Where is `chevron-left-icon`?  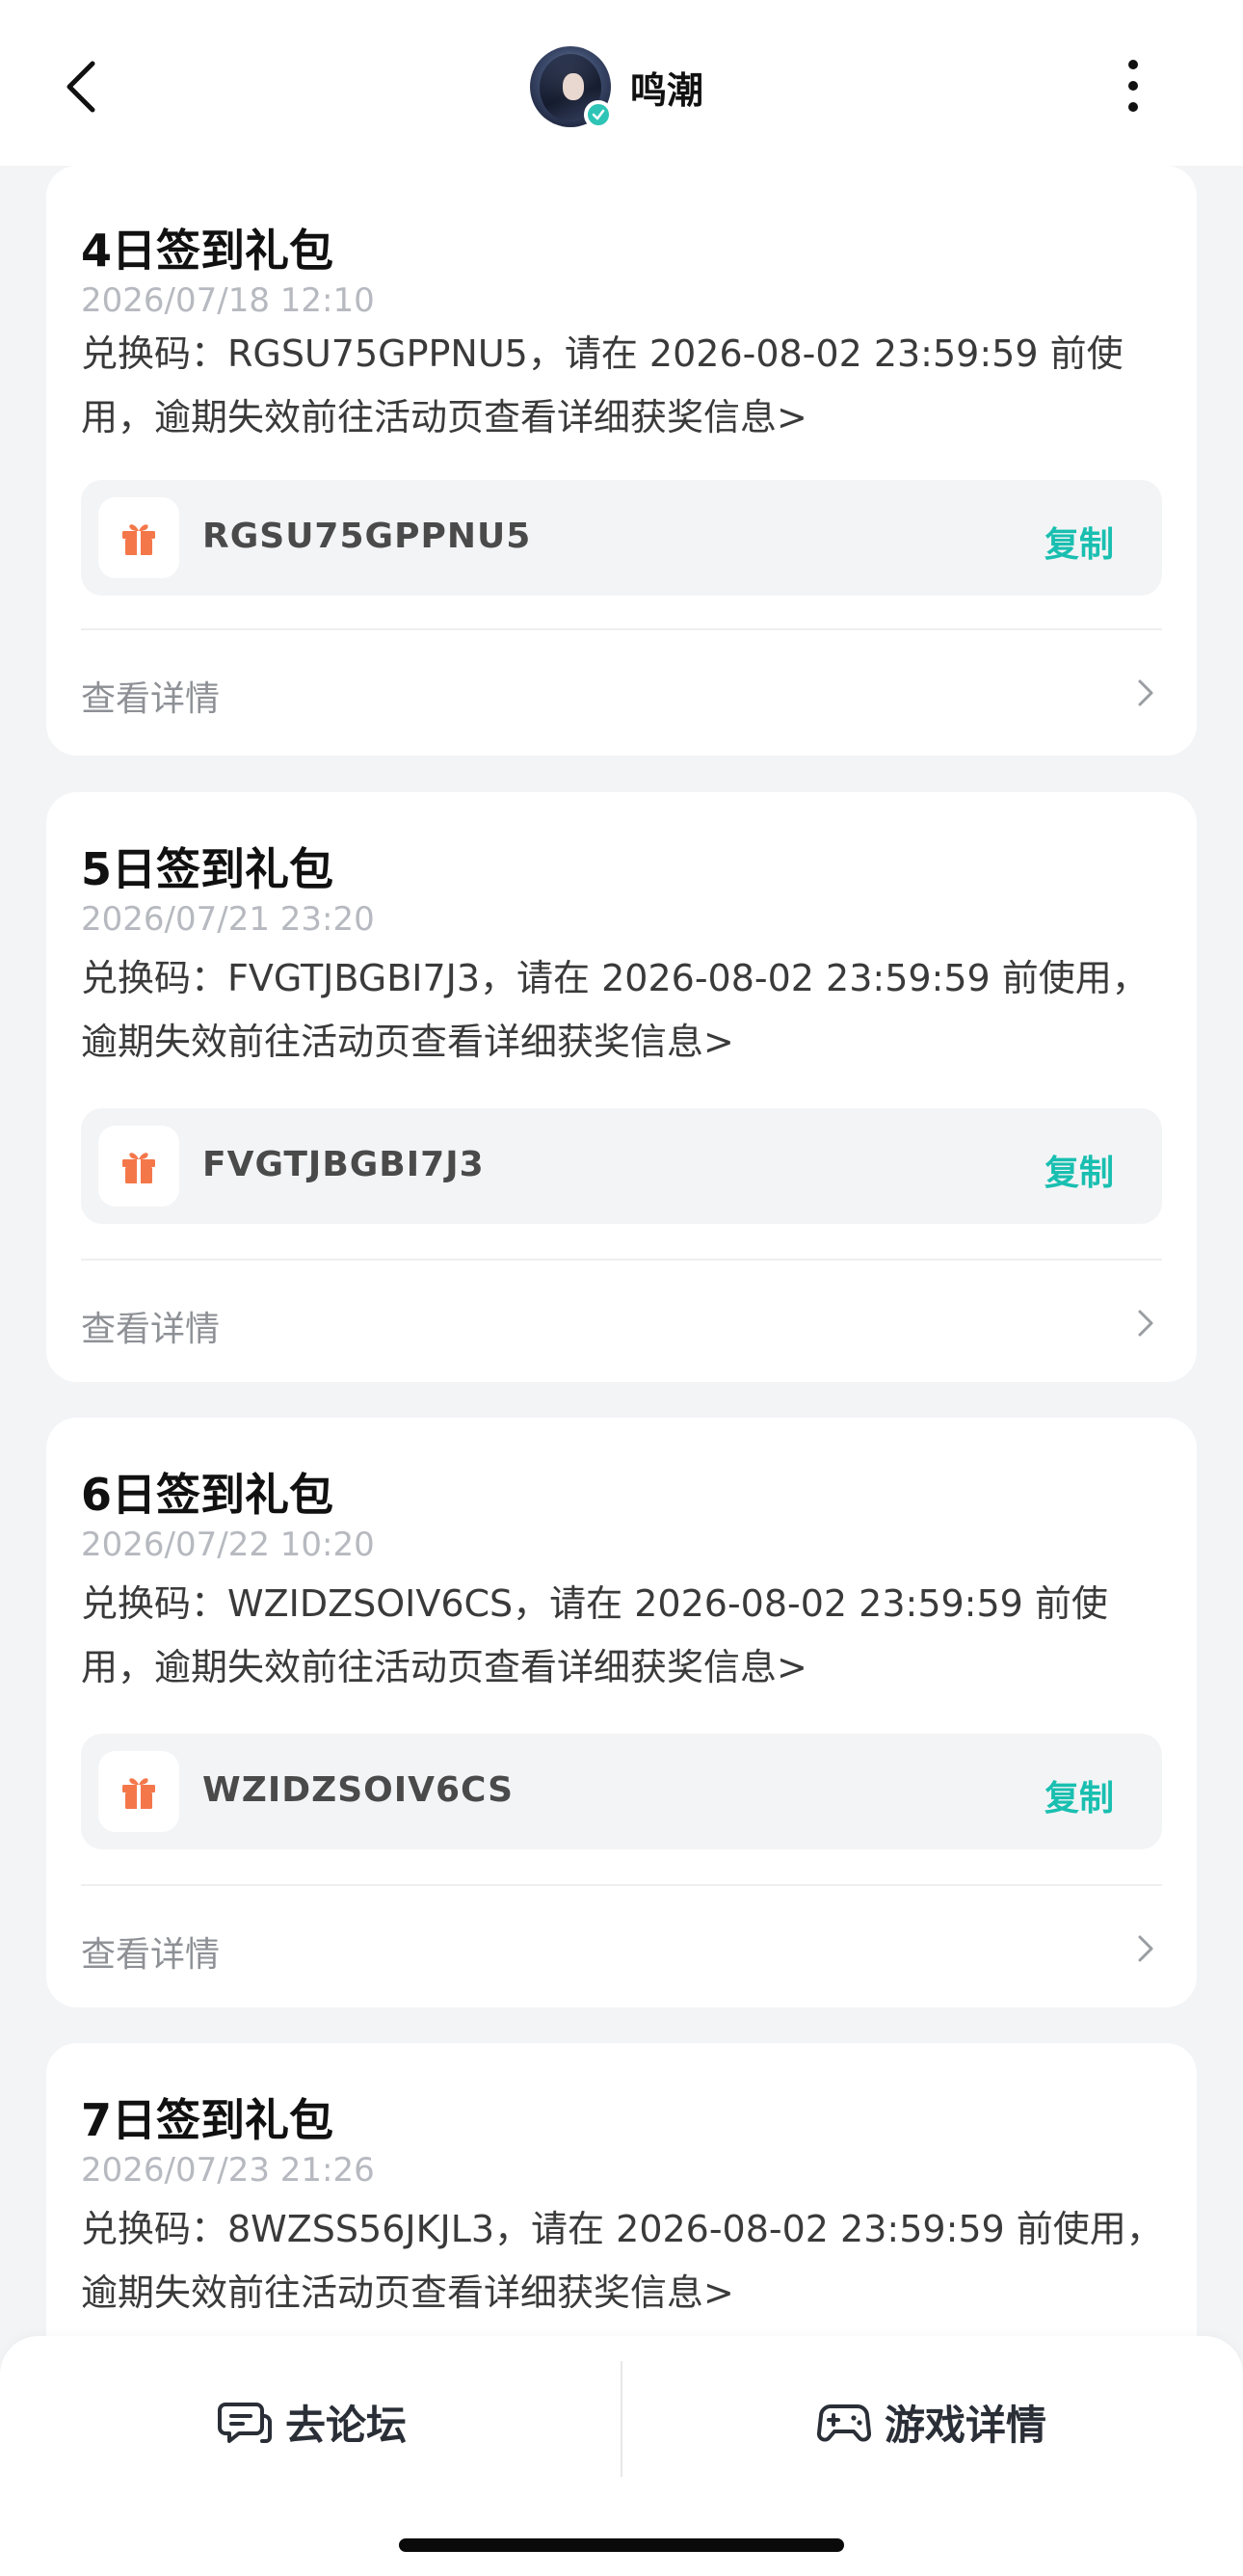
chevron-left-icon is located at coordinates (80, 87).